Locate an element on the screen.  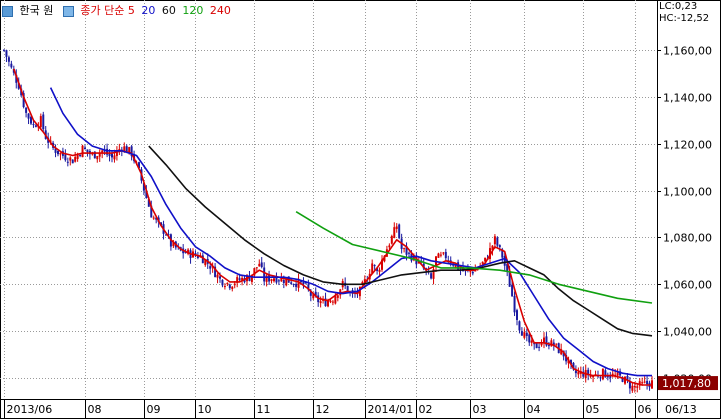
y-tick-label: 1,080,00 is located at coordinates (687, 238).